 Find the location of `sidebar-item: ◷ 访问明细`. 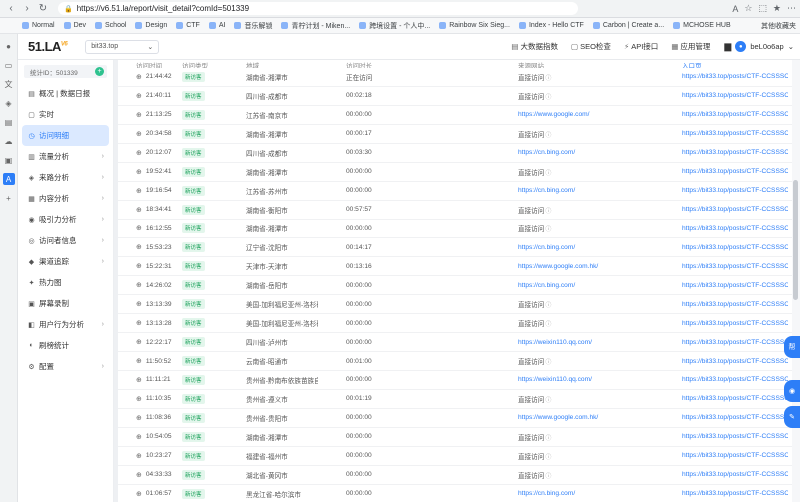

sidebar-item: ◷ 访问明细 is located at coordinates (65, 135).